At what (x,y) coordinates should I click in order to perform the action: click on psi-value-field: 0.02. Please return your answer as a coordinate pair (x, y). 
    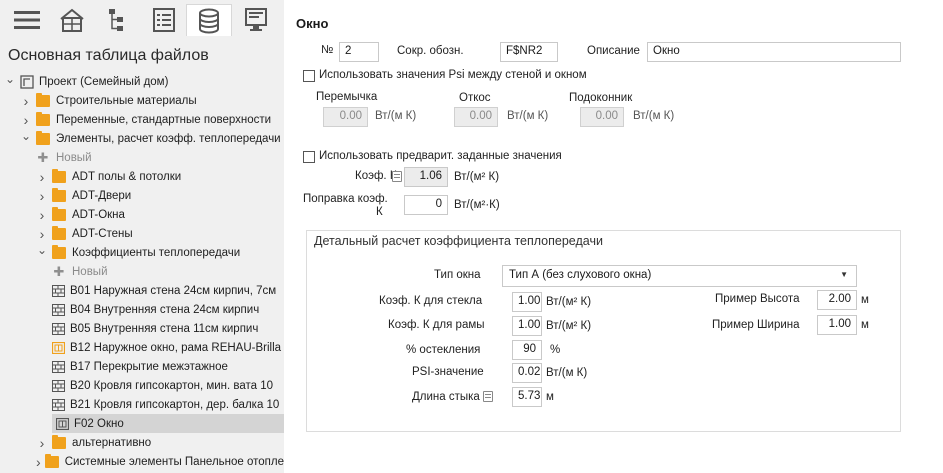
    Looking at the image, I should click on (527, 373).